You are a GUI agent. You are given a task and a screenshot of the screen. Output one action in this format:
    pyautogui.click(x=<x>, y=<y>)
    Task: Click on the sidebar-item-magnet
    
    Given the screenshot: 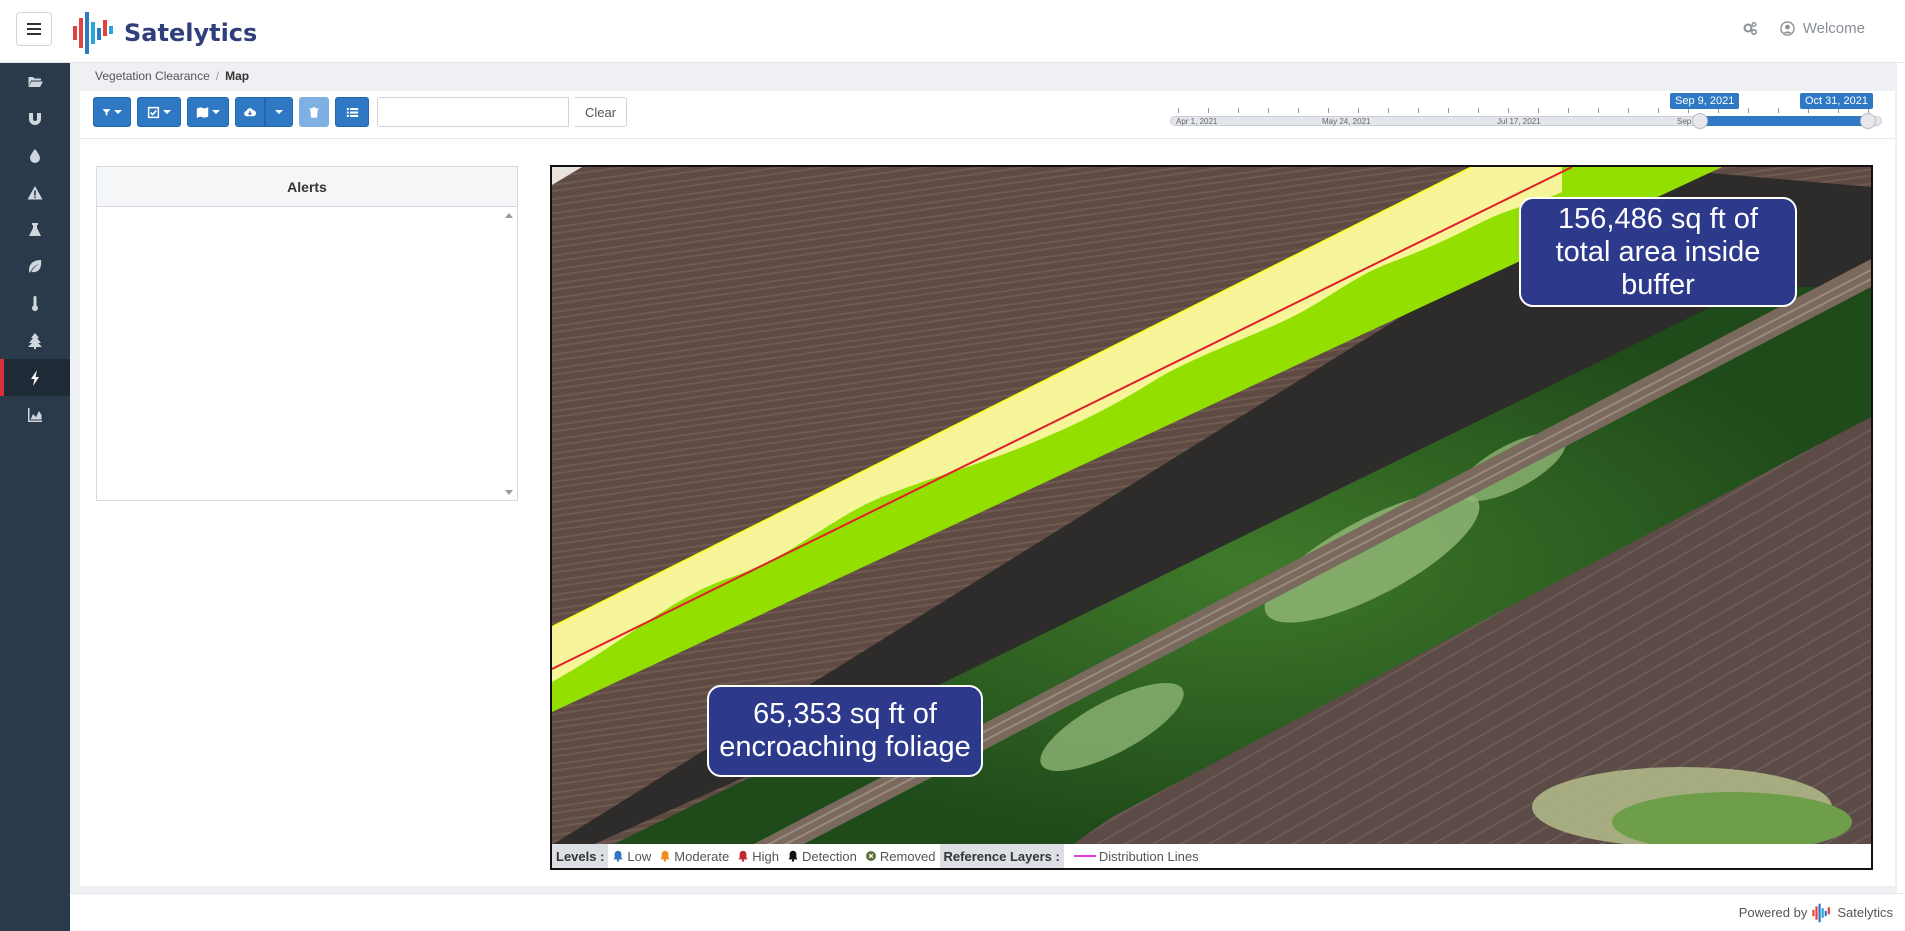 What is the action you would take?
    pyautogui.click(x=35, y=118)
    